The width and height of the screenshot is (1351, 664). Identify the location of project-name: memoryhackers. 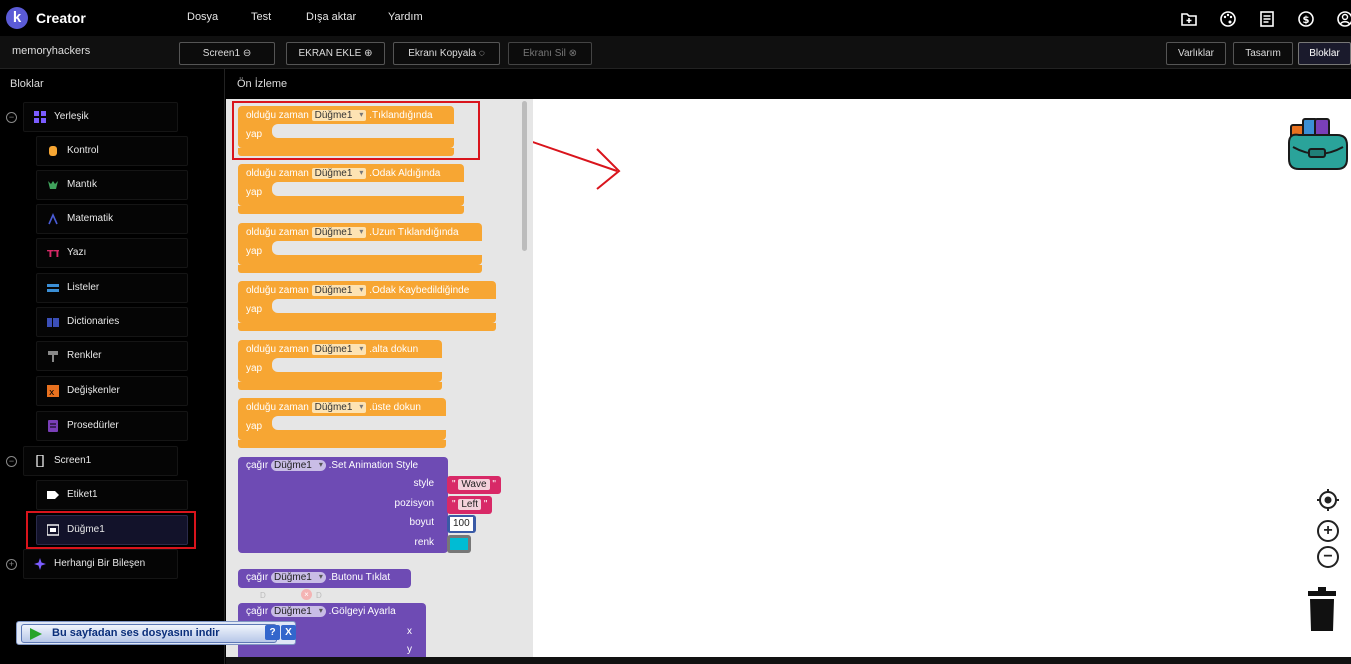
(51, 51).